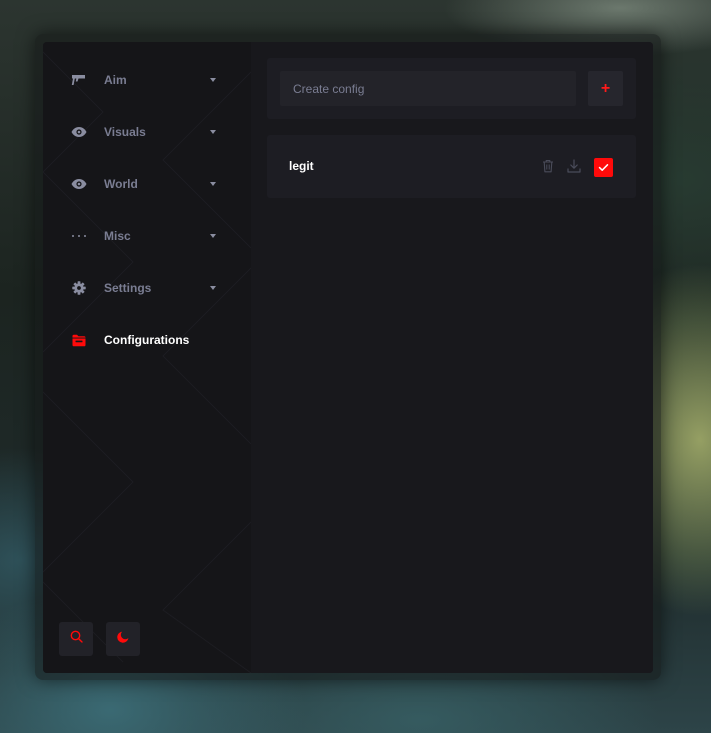 This screenshot has width=711, height=733. Describe the element at coordinates (79, 236) in the screenshot. I see `dots-icon` at that location.